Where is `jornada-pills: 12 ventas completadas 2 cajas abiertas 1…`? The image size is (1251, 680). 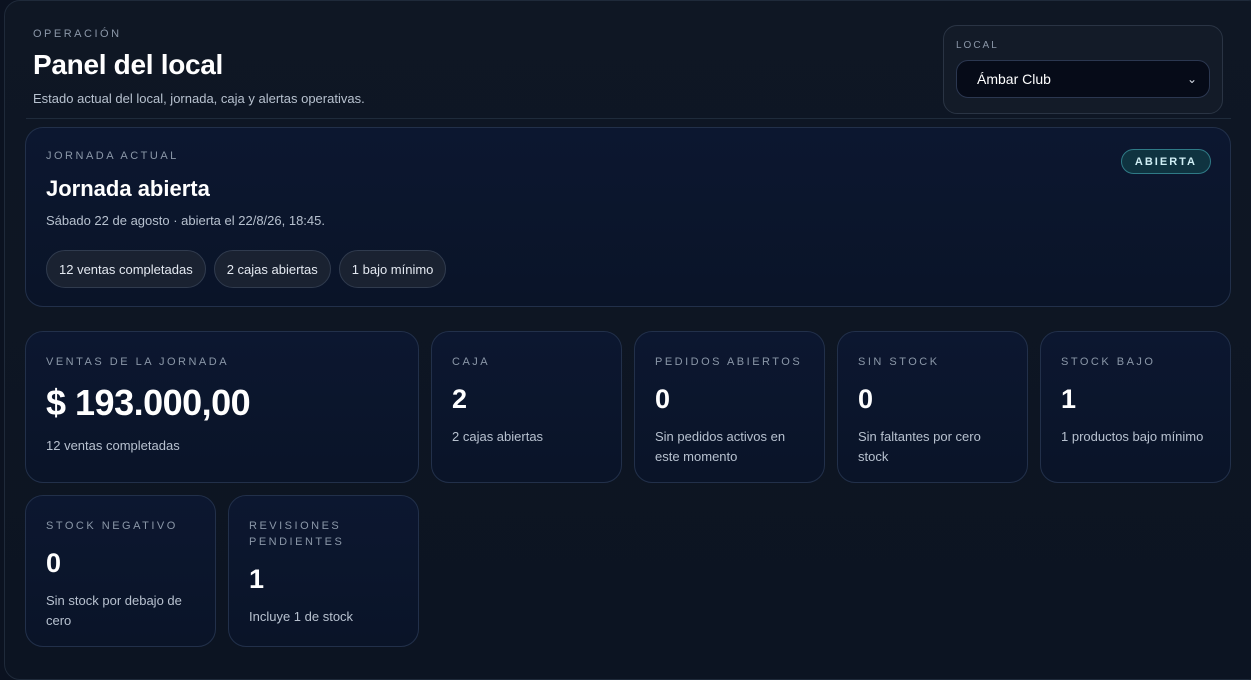
jornada-pills: 12 ventas completadas 2 cajas abiertas 1… is located at coordinates (628, 269).